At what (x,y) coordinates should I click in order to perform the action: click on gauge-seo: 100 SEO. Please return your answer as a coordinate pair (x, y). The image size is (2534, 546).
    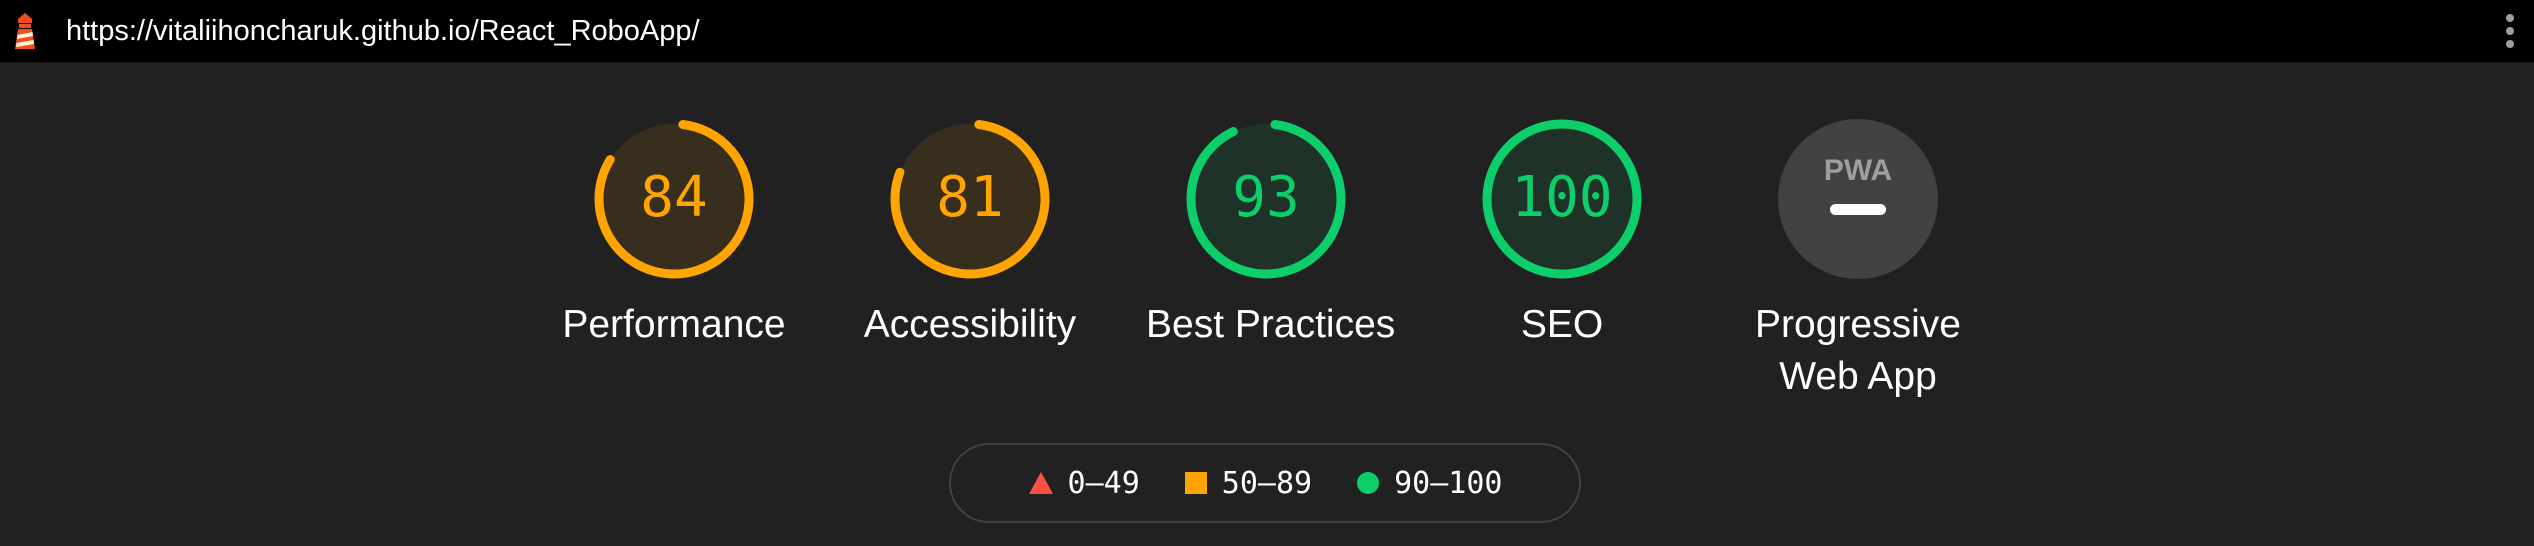
    Looking at the image, I should click on (1562, 234).